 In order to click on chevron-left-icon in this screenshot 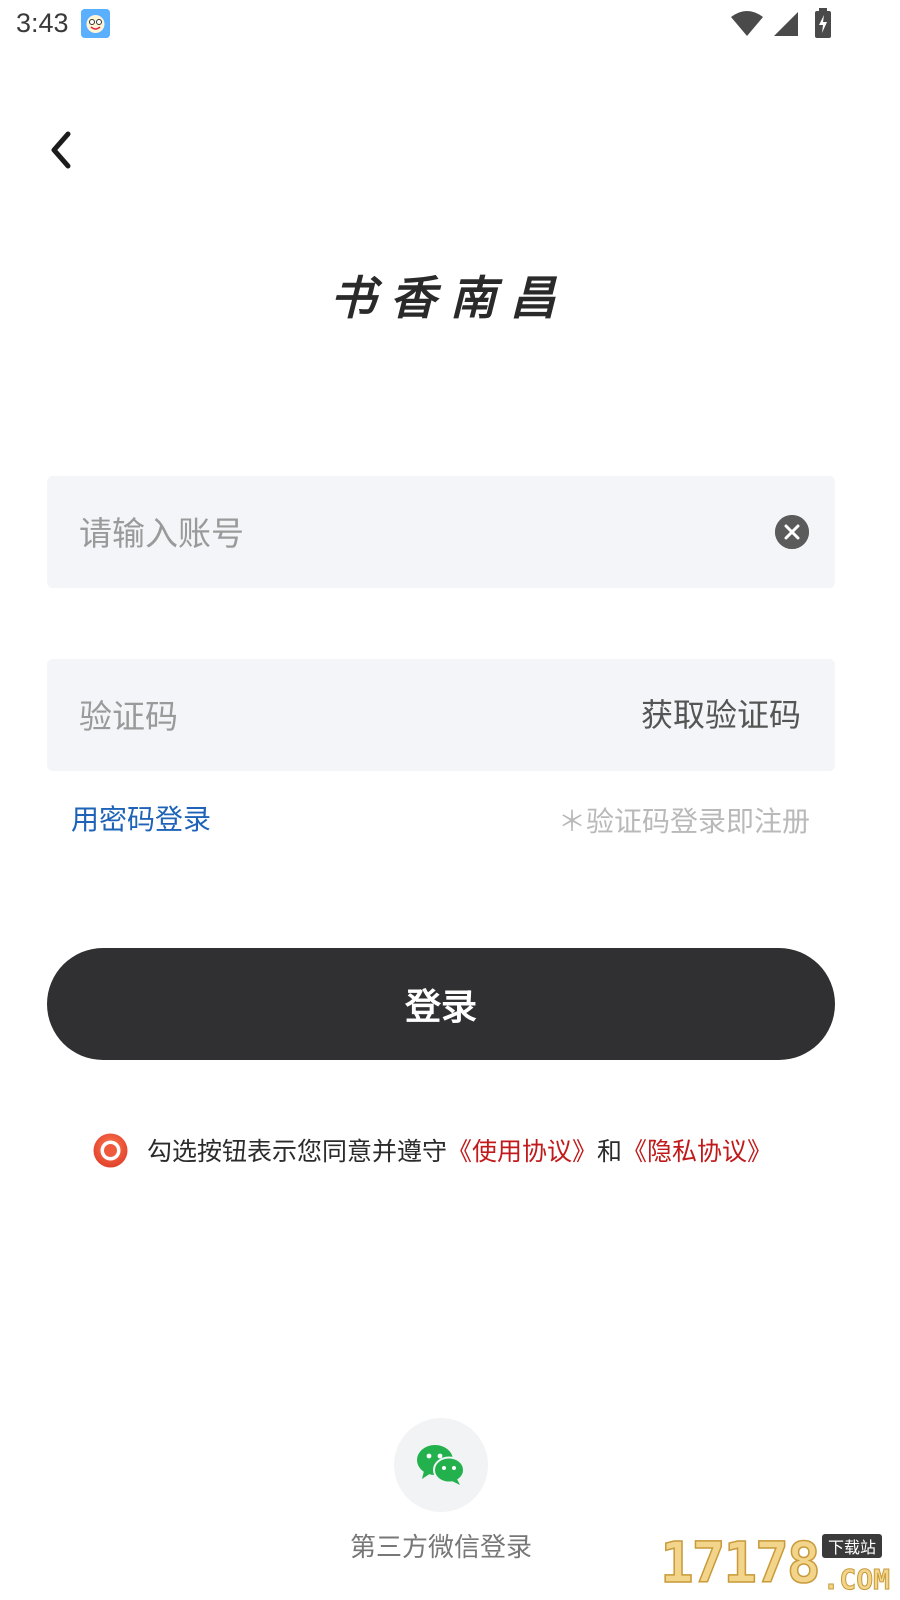, I will do `click(61, 150)`.